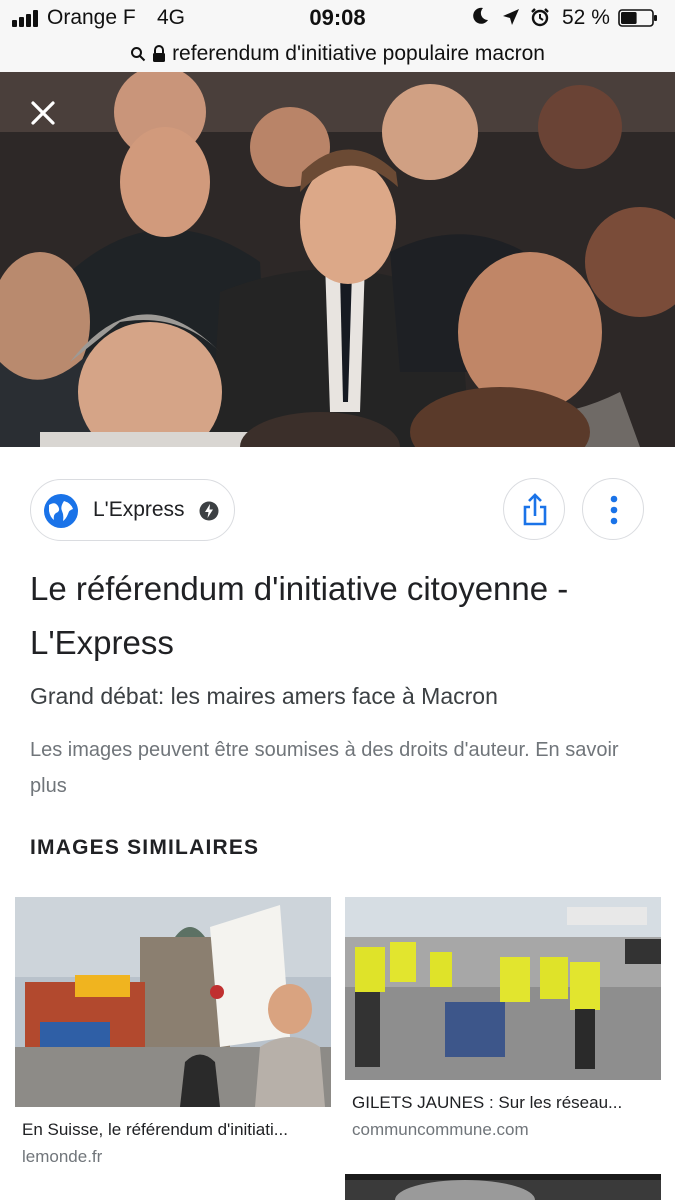 The height and width of the screenshot is (1200, 675). Describe the element at coordinates (540, 17) in the screenshot. I see `alarm-icon` at that location.